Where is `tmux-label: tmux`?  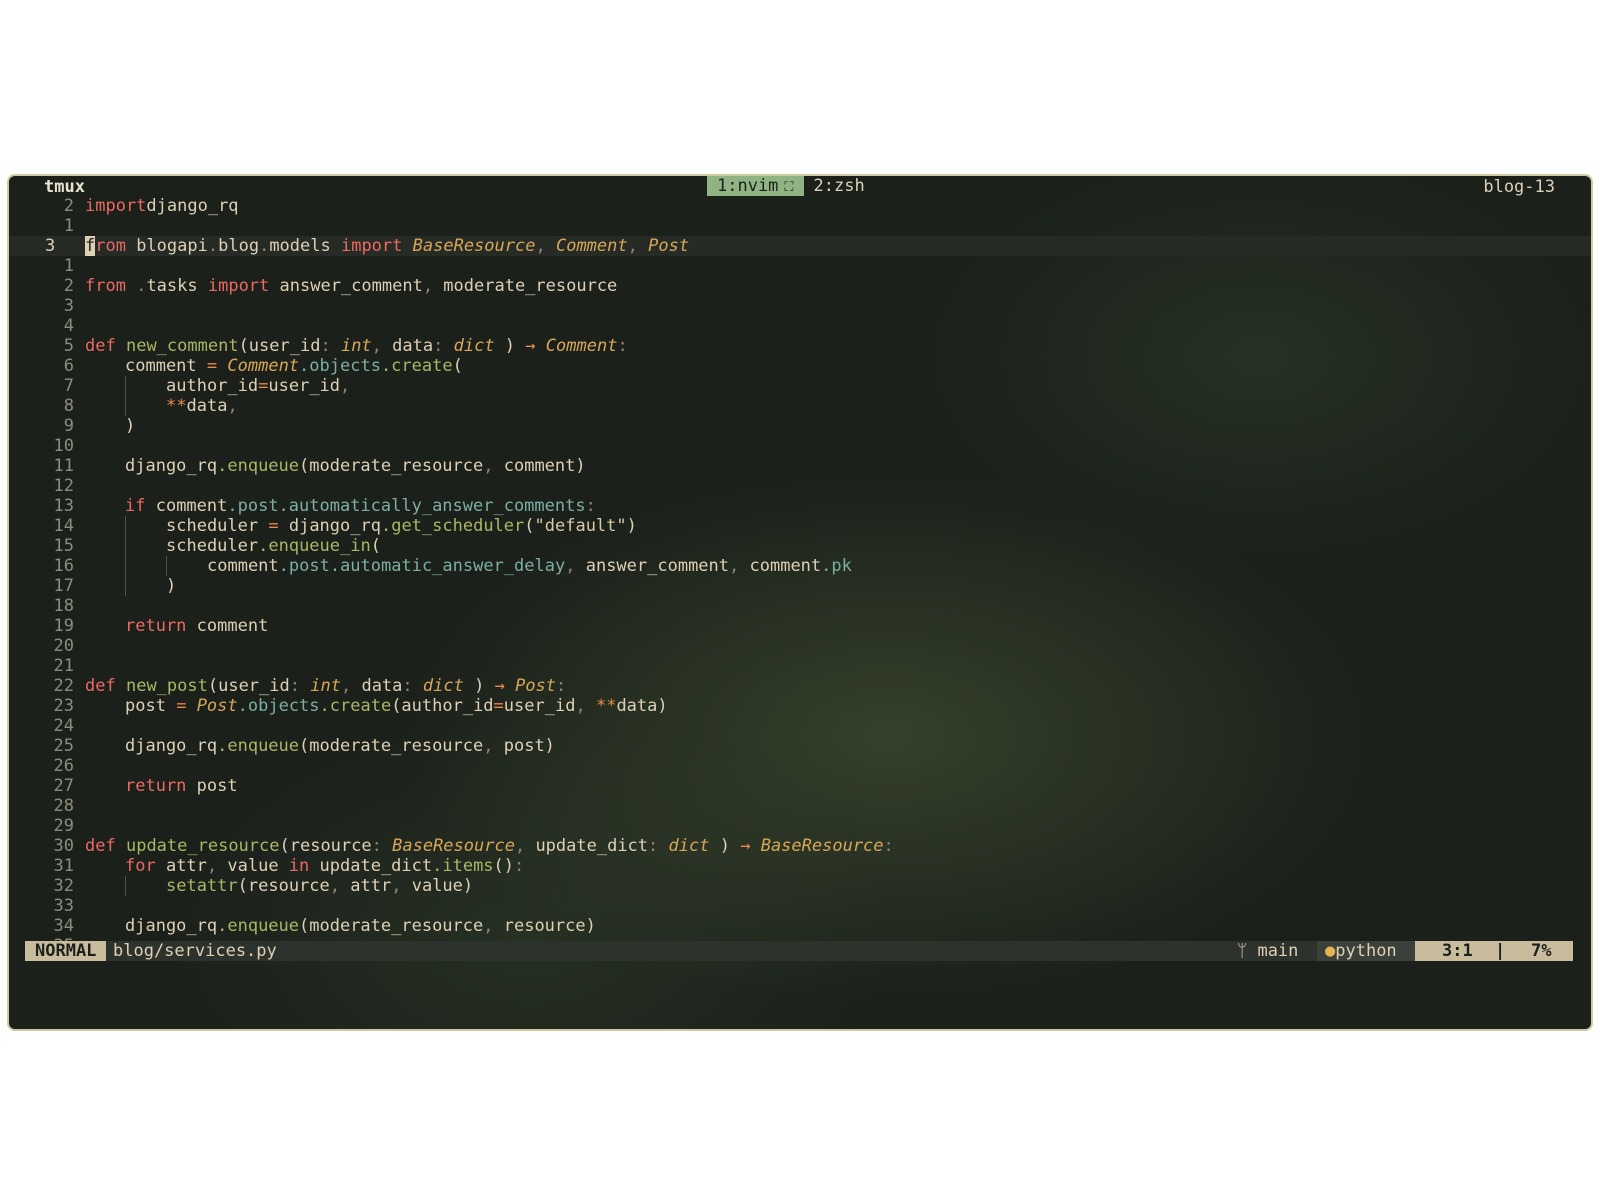 tmux-label: tmux is located at coordinates (64, 187).